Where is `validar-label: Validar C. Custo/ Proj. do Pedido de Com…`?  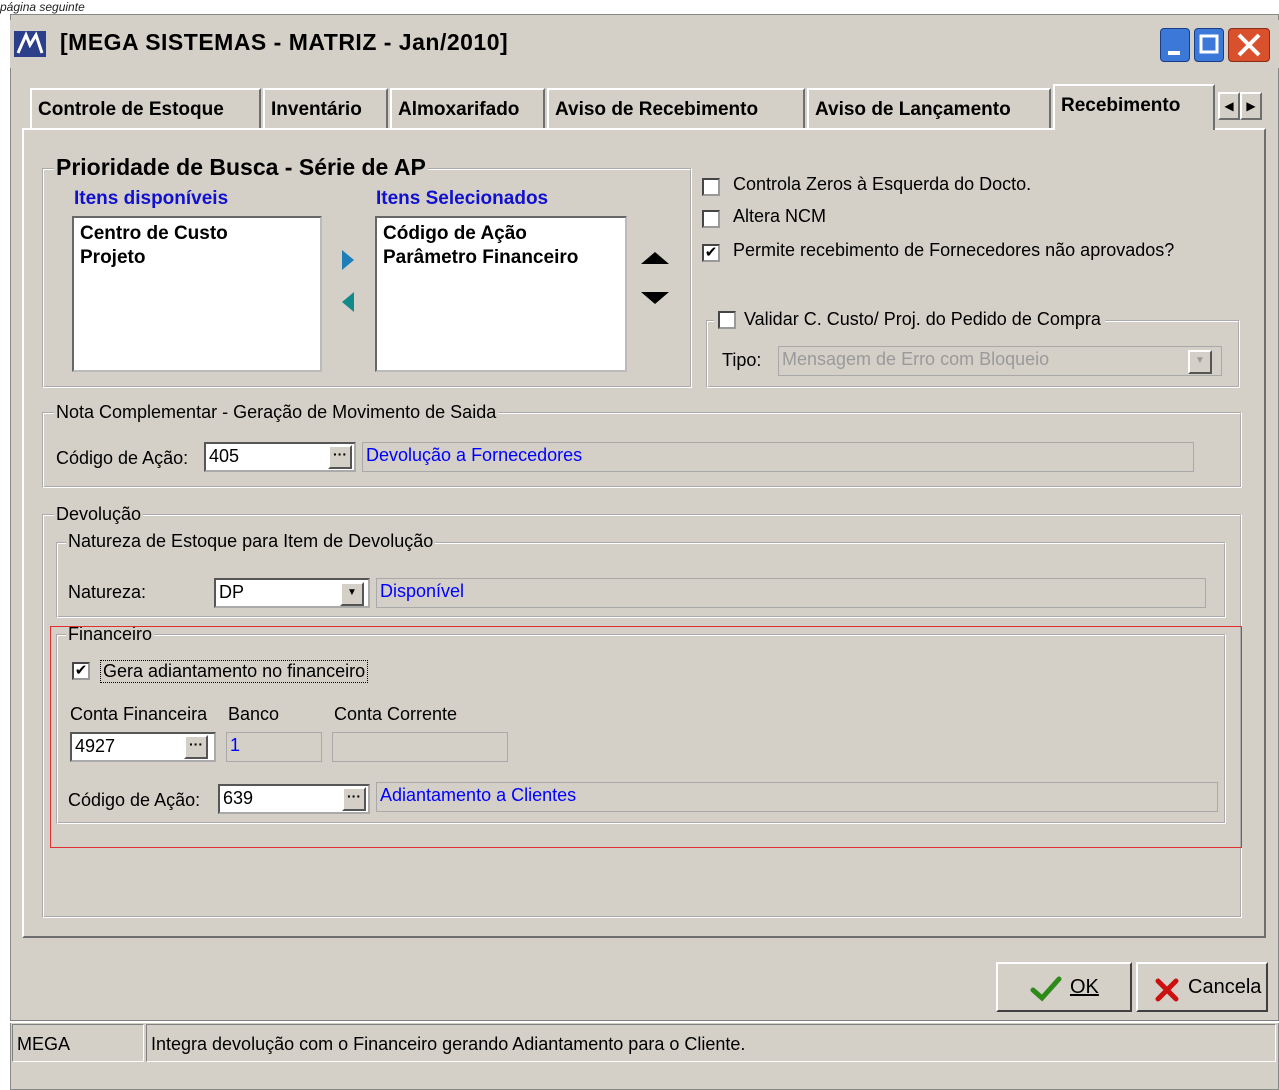
validar-label: Validar C. Custo/ Proj. do Pedido de Com… is located at coordinates (922, 319).